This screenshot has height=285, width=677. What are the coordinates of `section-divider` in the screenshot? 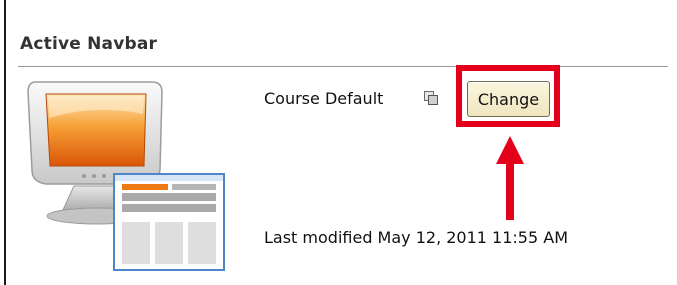 It's located at (343, 66).